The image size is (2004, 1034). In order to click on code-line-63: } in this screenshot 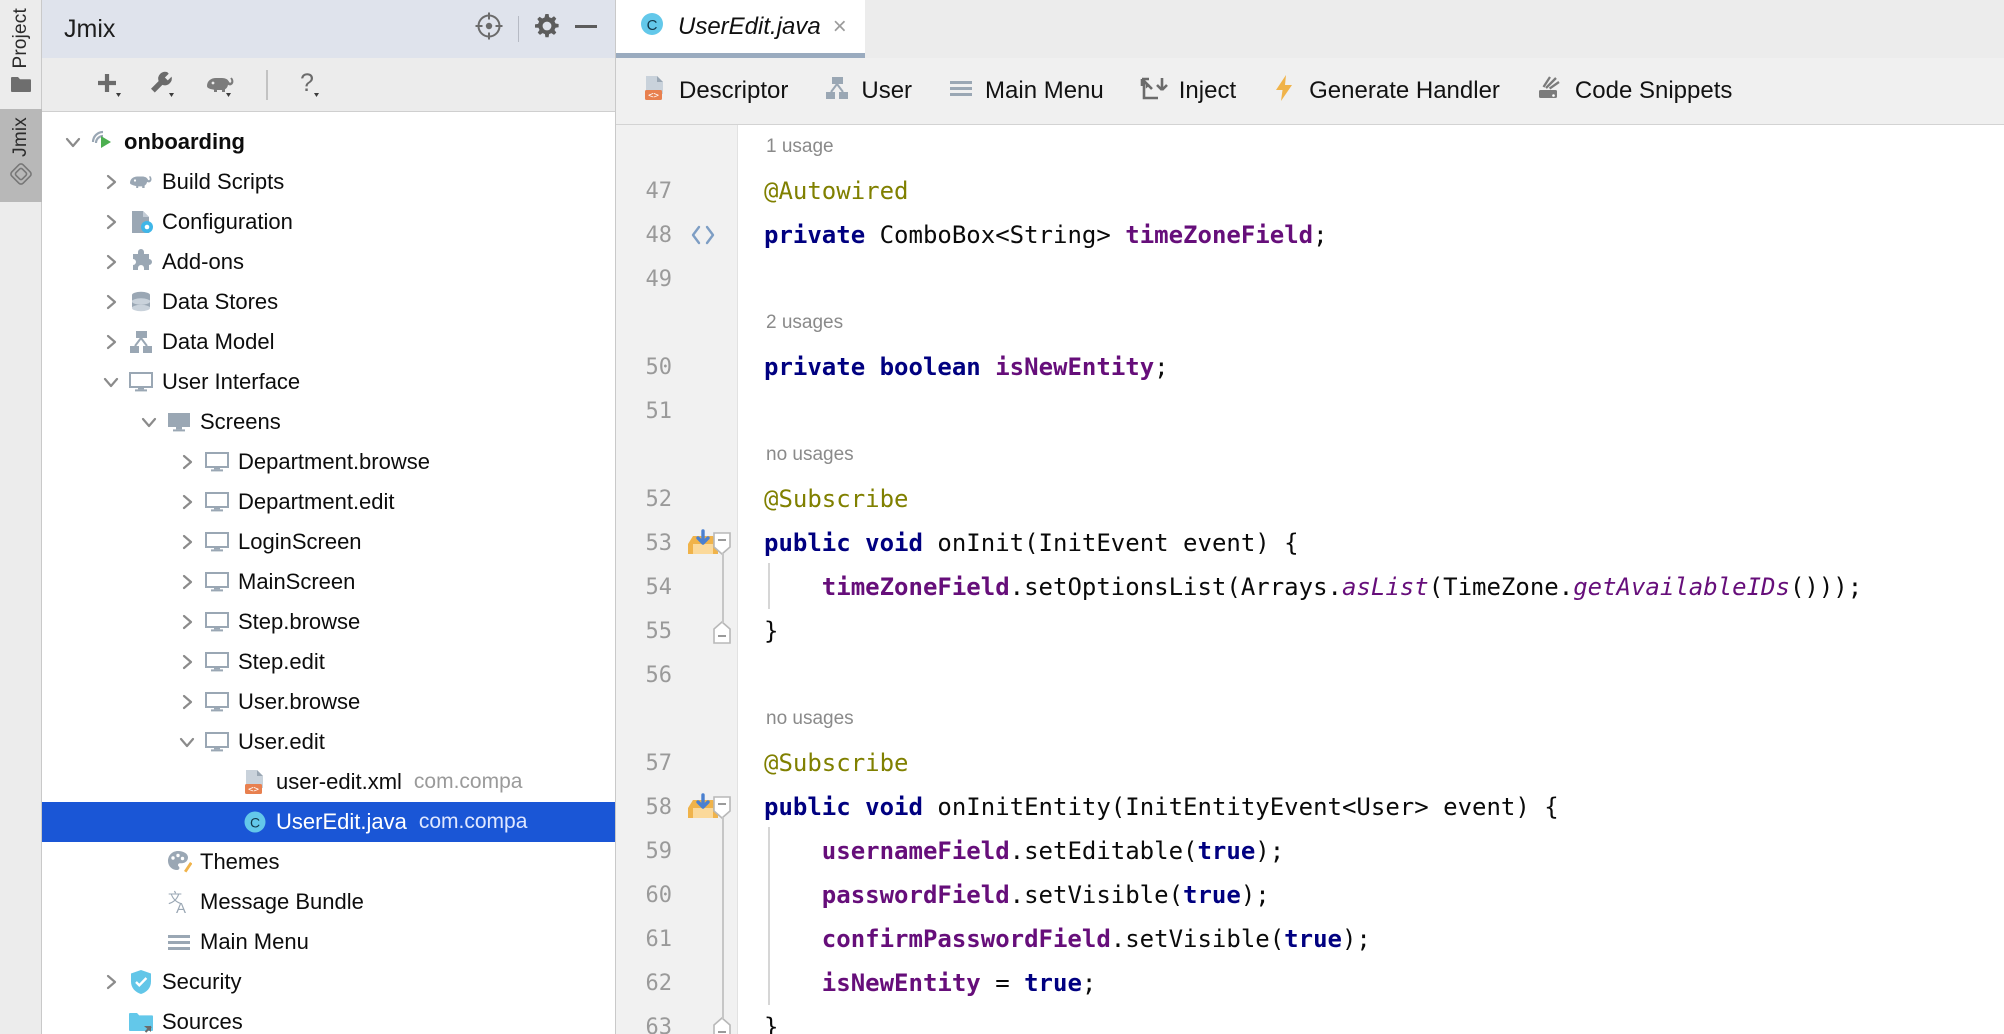, I will do `click(1371, 1019)`.